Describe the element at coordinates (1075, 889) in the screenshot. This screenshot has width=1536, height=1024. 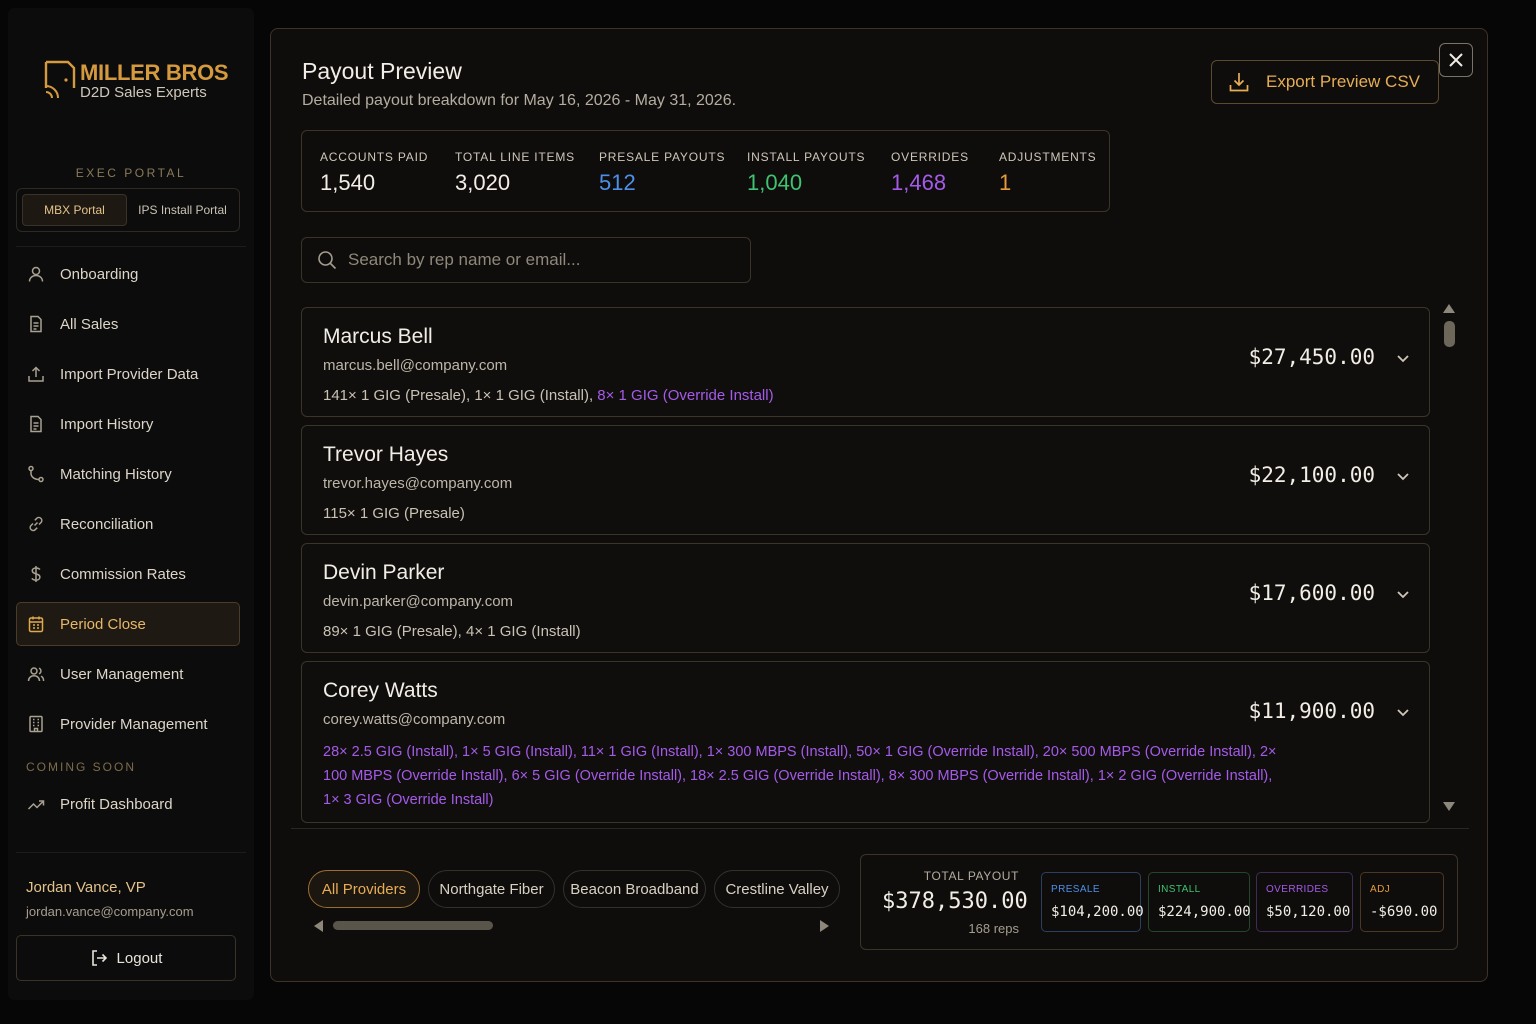
I see `breakdown-label: PRESALE` at that location.